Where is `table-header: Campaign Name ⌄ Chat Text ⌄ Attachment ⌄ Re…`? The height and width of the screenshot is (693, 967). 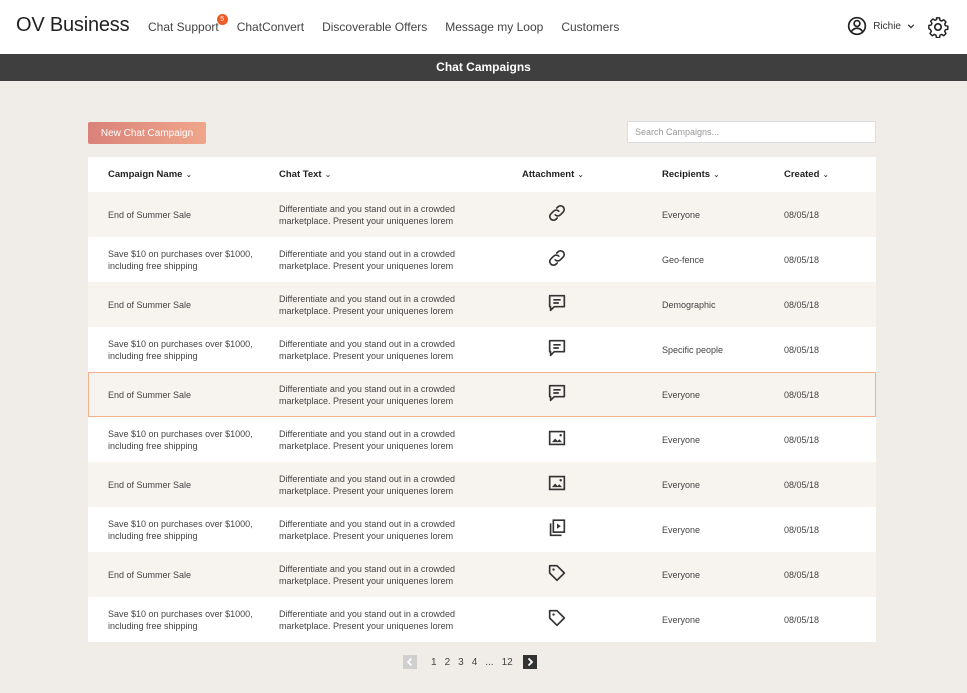 table-header: Campaign Name ⌄ Chat Text ⌄ Attachment ⌄ Re… is located at coordinates (482, 174).